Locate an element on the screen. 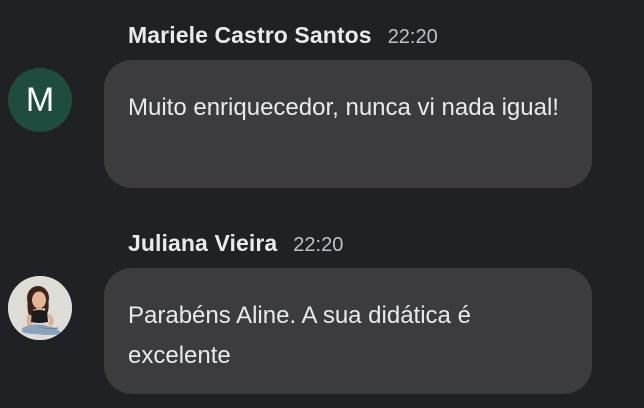 Image resolution: width=644 pixels, height=408 pixels. message-text: Muito enriquecedor, nunca vi nada igual! is located at coordinates (343, 107).